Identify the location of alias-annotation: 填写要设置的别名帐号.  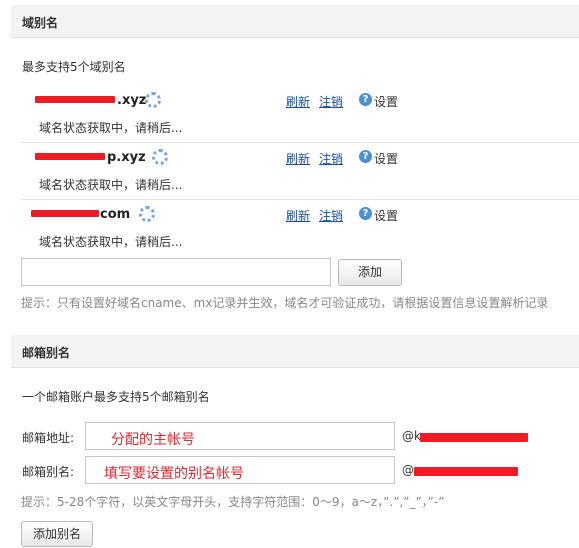
(174, 474).